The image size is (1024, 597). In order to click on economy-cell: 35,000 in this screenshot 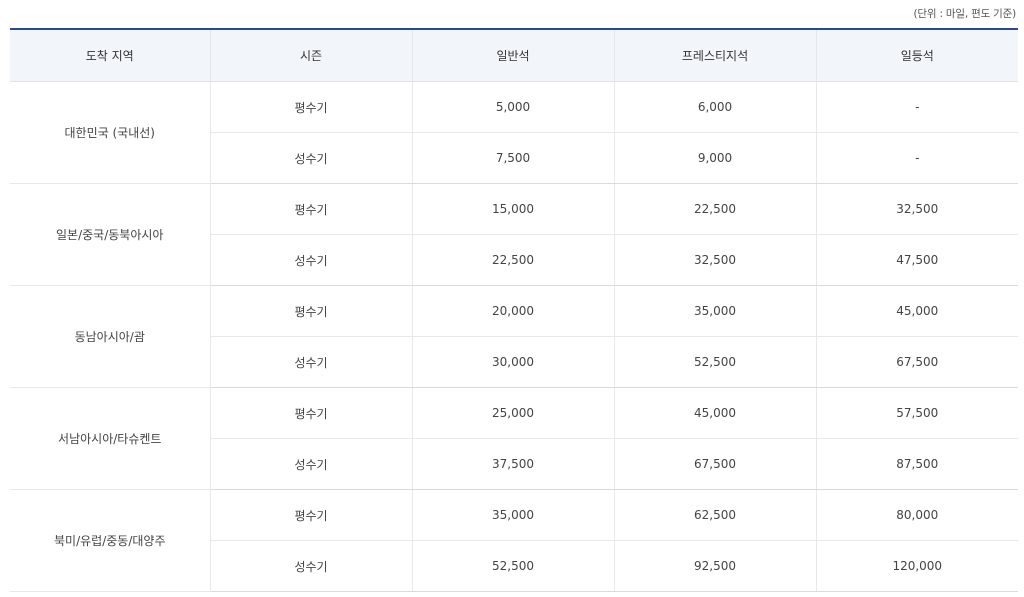, I will do `click(513, 515)`.